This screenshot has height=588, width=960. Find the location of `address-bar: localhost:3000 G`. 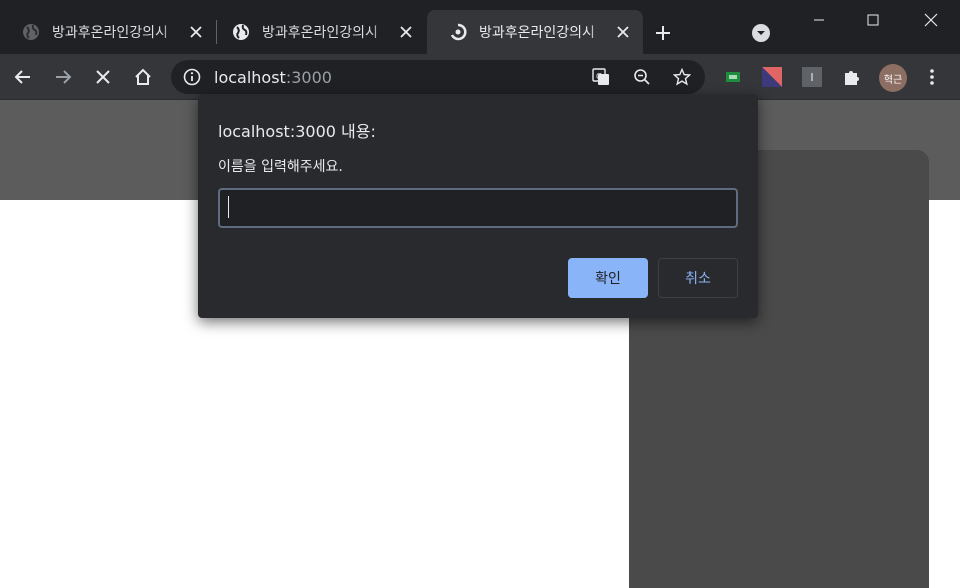

address-bar: localhost:3000 G is located at coordinates (438, 77).